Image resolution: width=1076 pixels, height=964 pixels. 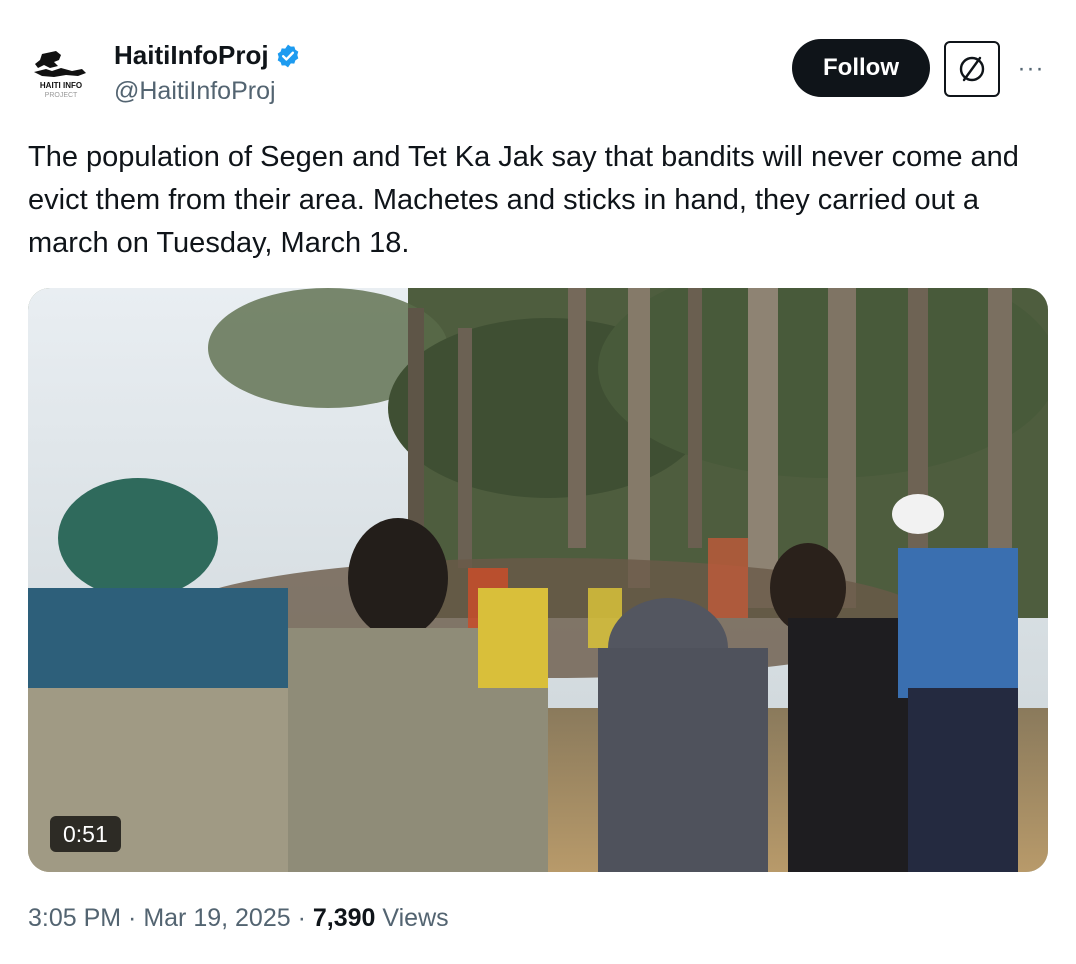 What do you see at coordinates (207, 91) in the screenshot?
I see `account-handle: @HaitiInfoProj` at bounding box center [207, 91].